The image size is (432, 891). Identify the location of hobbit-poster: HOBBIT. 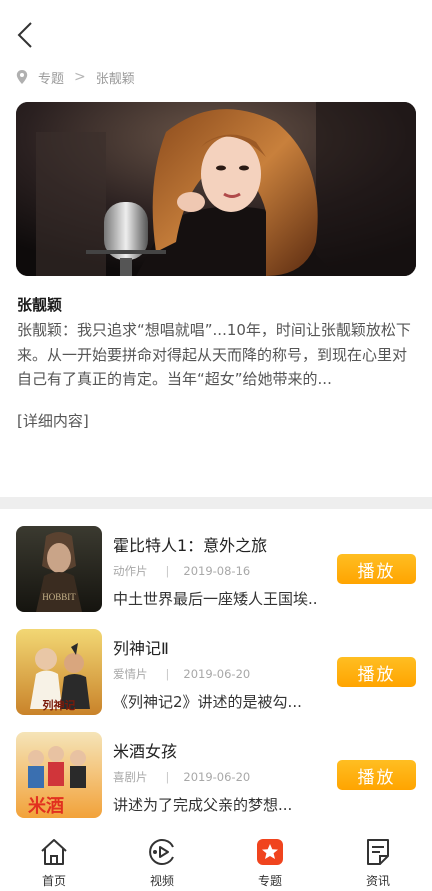
(59, 569).